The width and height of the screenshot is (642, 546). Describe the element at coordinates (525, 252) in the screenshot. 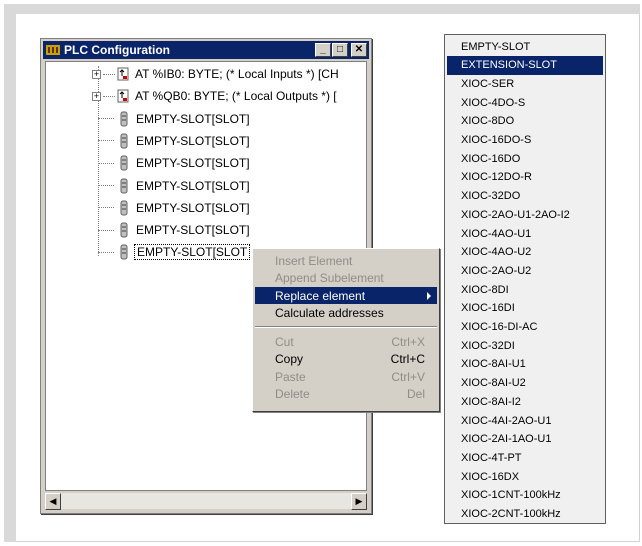

I see `submenu-item: XIOC-4AO-U2` at that location.